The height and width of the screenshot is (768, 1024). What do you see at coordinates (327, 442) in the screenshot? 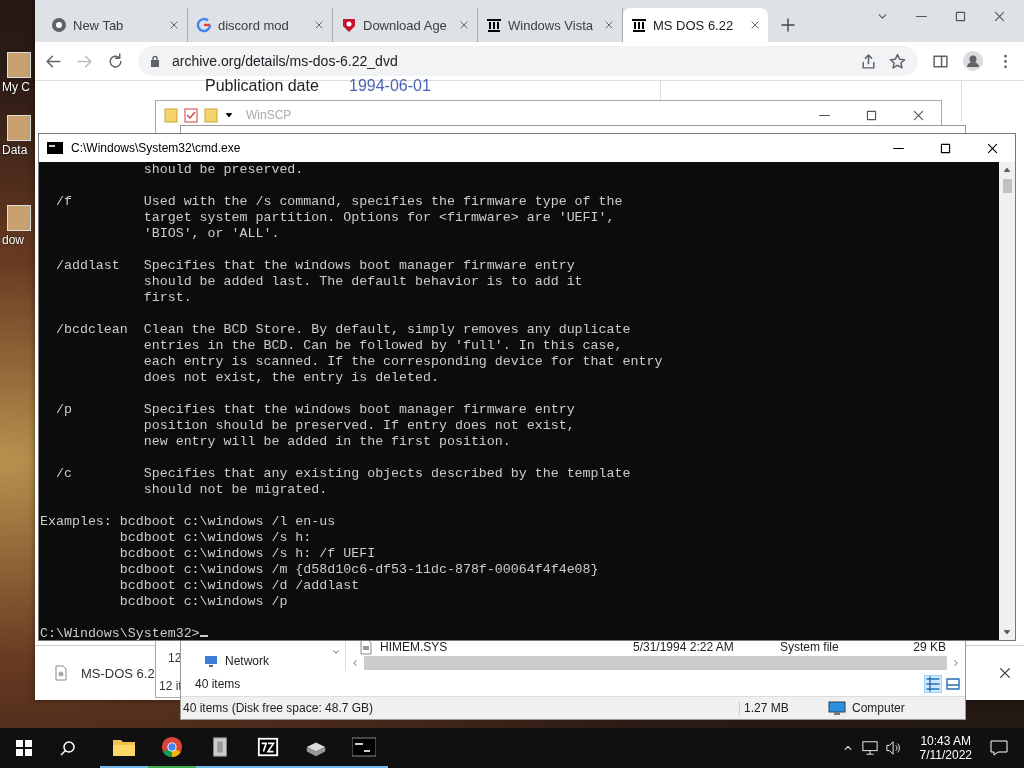
I see `console-line: new entry will be added in the first position.` at bounding box center [327, 442].